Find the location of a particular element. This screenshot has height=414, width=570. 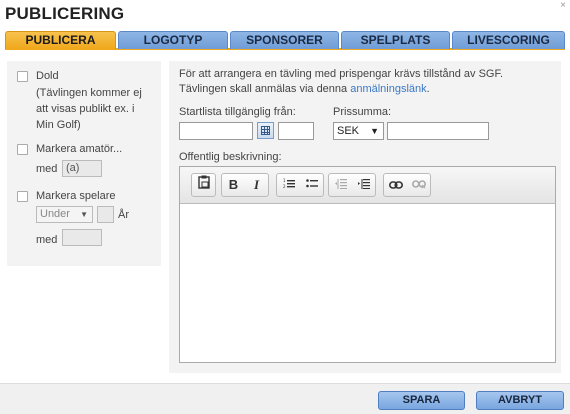

tab-sponsorer: SPONSORER is located at coordinates (284, 40).